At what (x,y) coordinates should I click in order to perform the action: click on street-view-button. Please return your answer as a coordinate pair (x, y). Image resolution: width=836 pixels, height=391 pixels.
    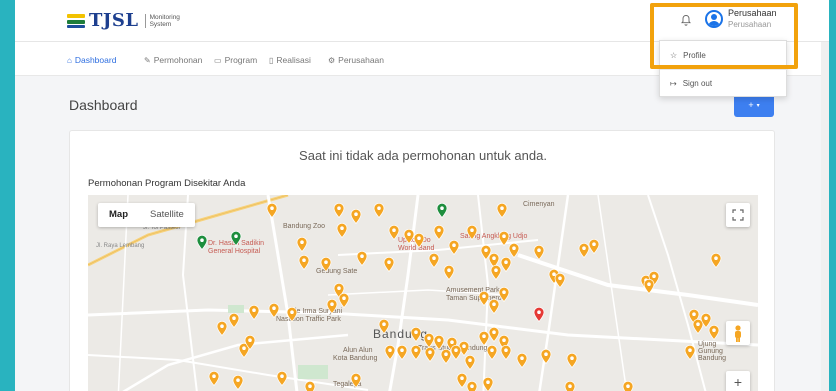
    Looking at the image, I should click on (738, 333).